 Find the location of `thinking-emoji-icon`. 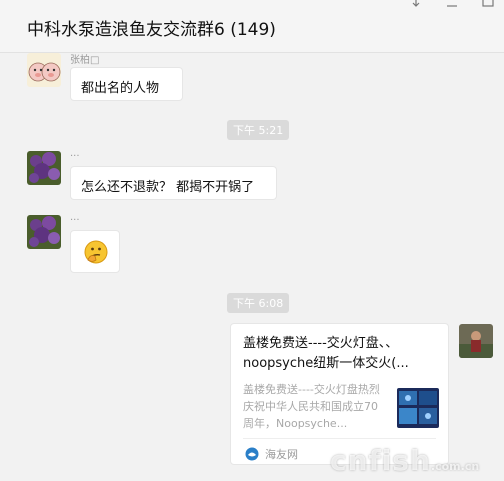

thinking-emoji-icon is located at coordinates (96, 254).